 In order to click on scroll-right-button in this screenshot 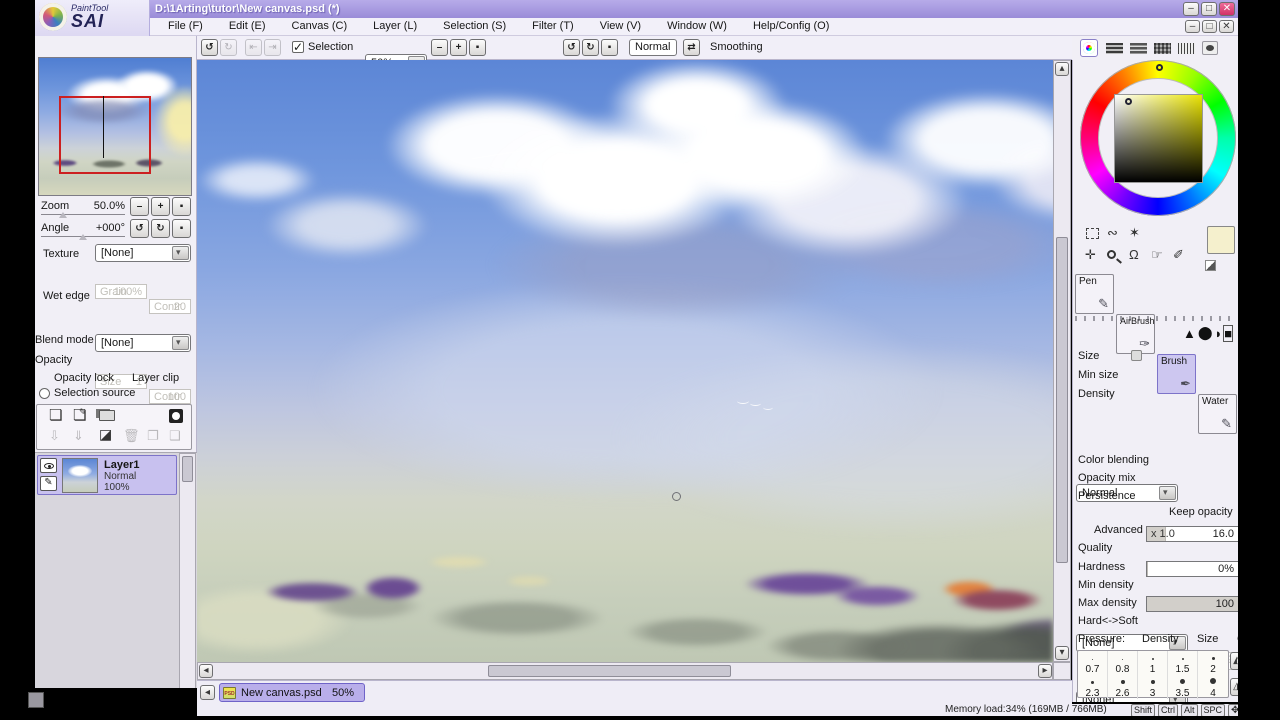, I will do `click(1045, 671)`.